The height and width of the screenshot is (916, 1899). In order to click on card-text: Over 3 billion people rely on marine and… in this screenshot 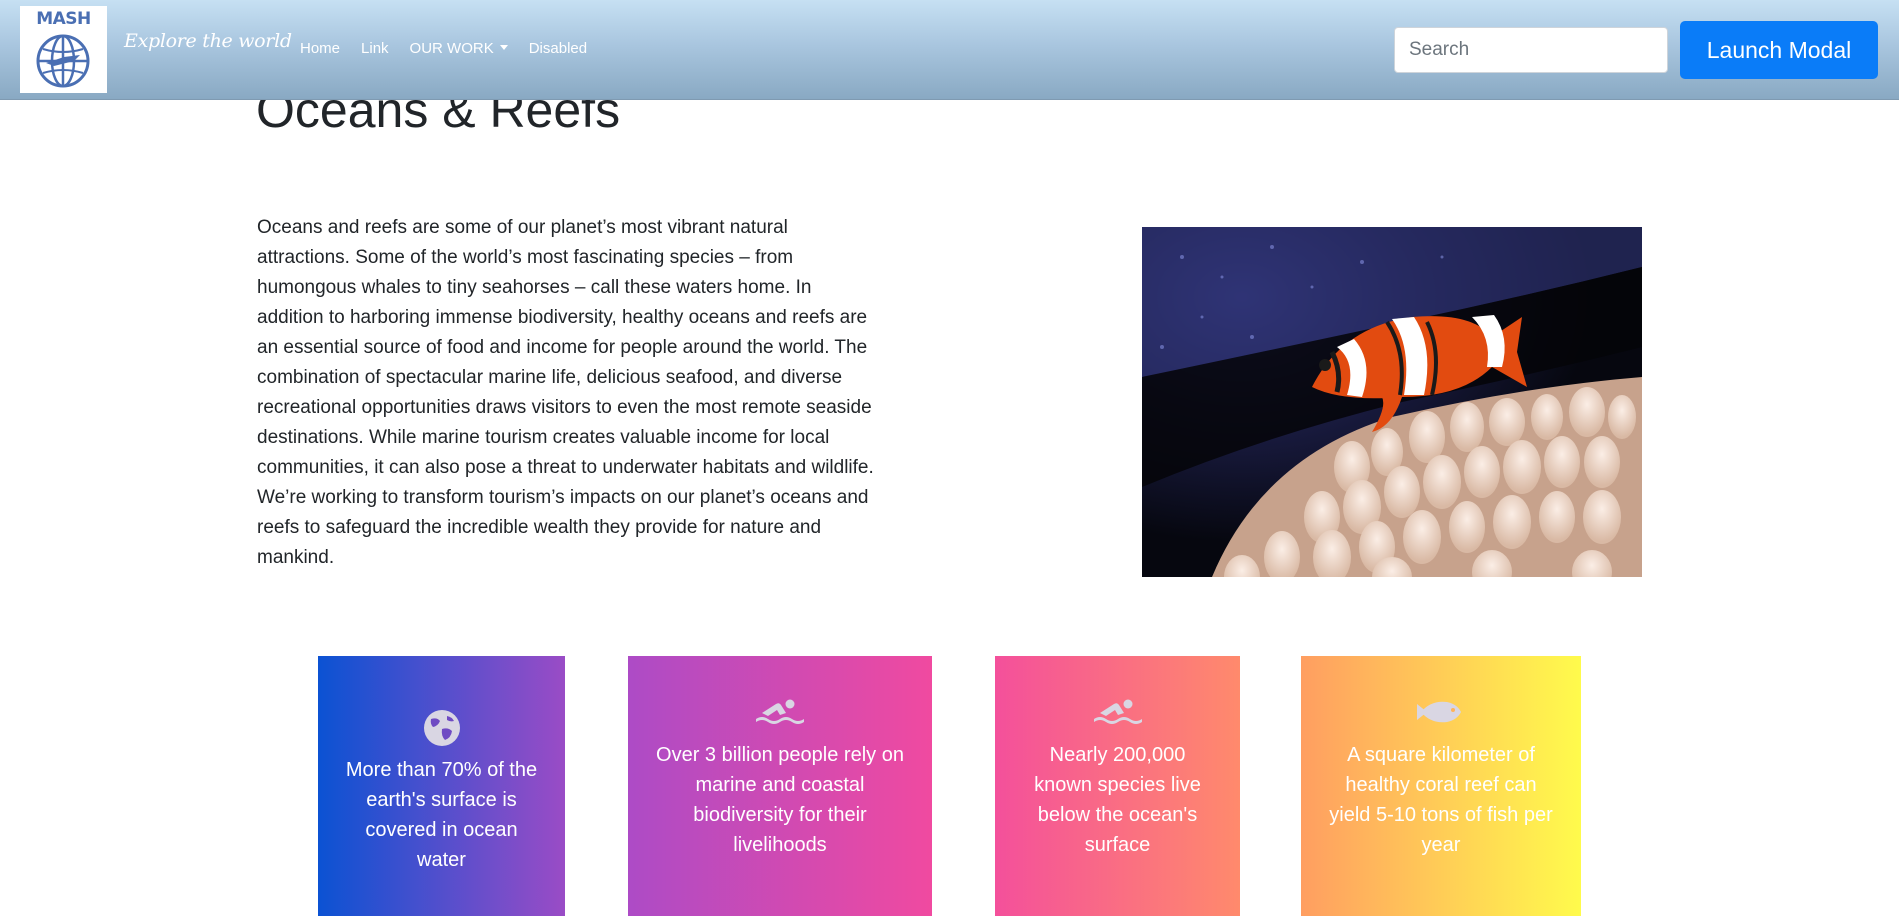, I will do `click(780, 800)`.